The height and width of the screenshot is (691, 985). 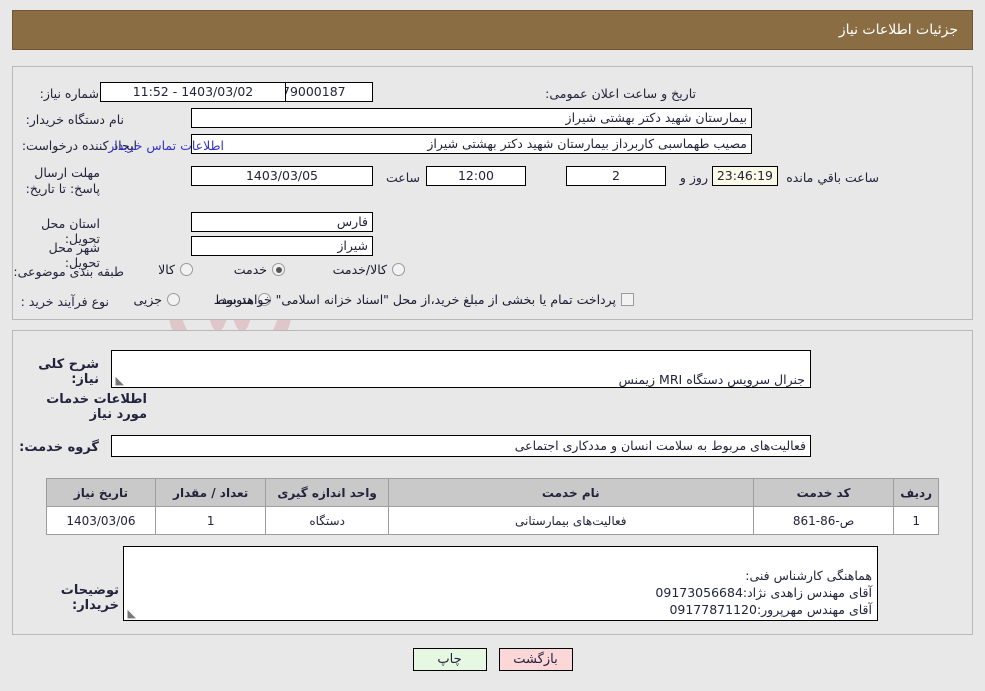 I want to click on page-title: جزئیات اطلاعات نیاز, so click(x=898, y=30).